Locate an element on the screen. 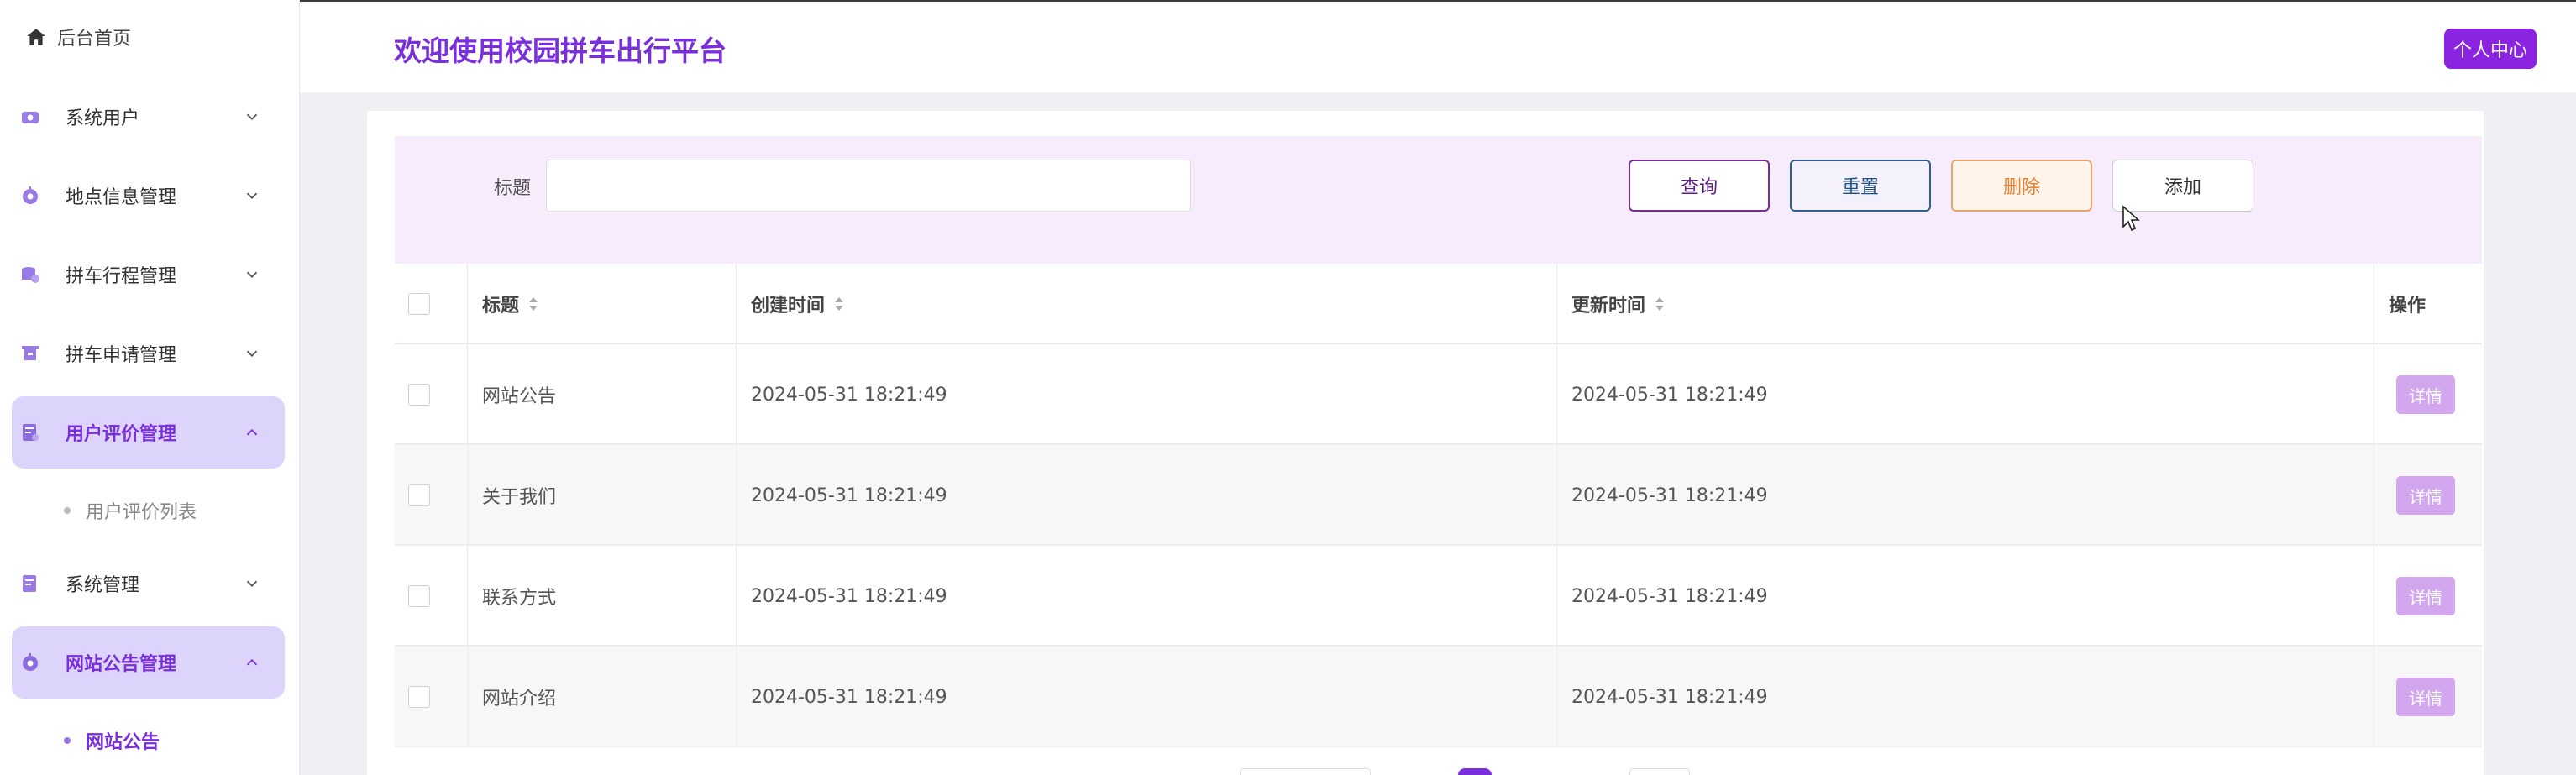 Image resolution: width=2576 pixels, height=775 pixels. title-search-label: 标题 is located at coordinates (513, 188).